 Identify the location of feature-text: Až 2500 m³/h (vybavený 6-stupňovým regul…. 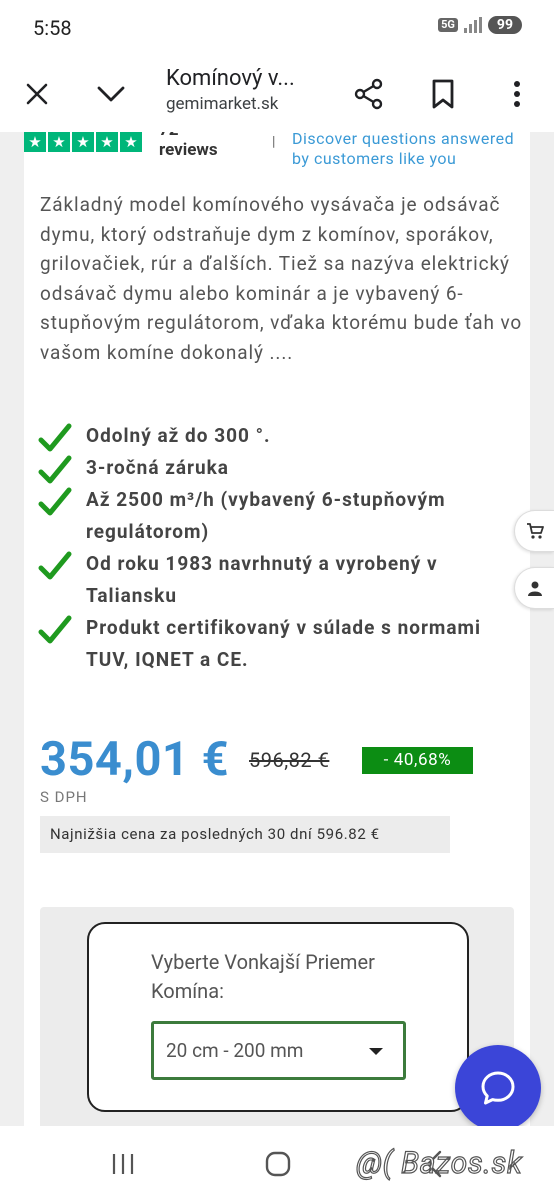
(266, 515).